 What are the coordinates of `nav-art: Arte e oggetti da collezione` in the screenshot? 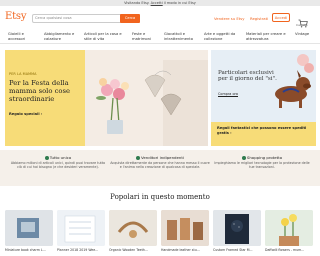 It's located at (223, 36).